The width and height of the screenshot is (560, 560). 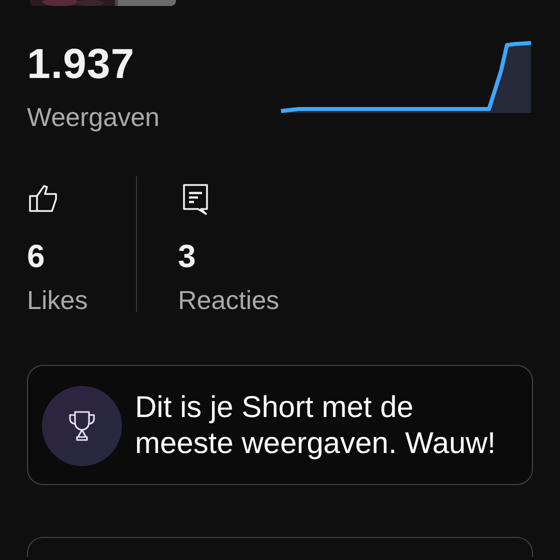 What do you see at coordinates (36, 256) in the screenshot?
I see `like-count: 6` at bounding box center [36, 256].